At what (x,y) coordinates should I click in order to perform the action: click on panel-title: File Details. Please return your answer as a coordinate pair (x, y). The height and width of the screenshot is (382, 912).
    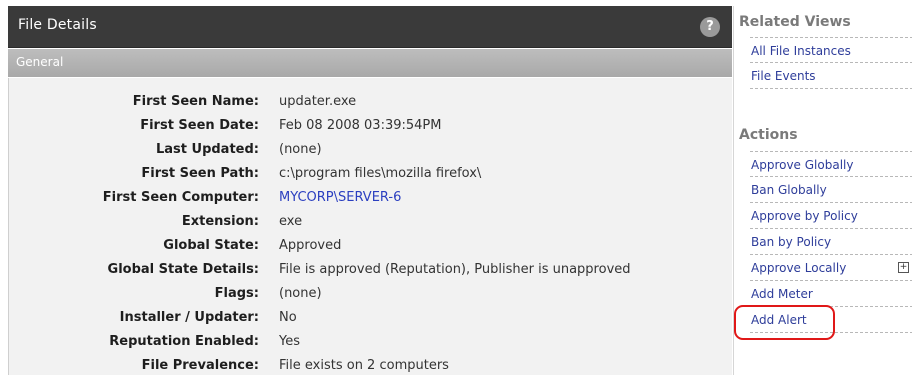
    Looking at the image, I should click on (57, 25).